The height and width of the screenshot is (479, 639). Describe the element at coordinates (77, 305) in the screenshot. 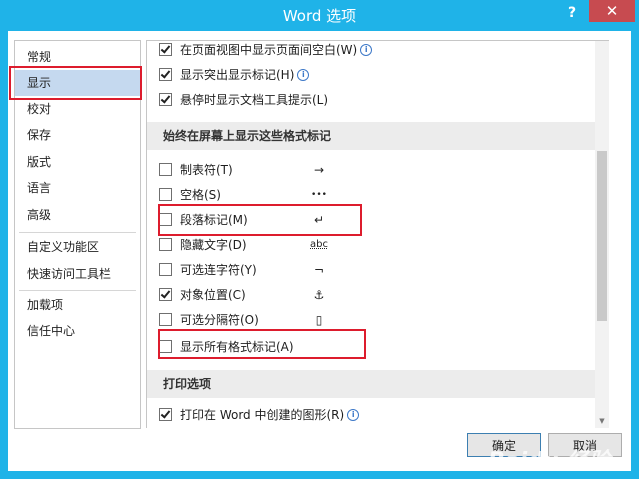

I see `nav-item-add-ins: 加载项` at that location.